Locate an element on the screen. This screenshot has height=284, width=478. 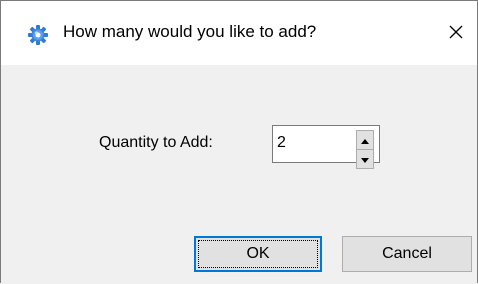
ok-button-label: OK is located at coordinates (258, 253).